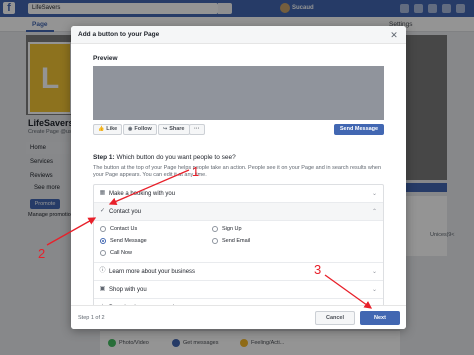  I want to click on option-label: Learn more about your business, so click(152, 272).